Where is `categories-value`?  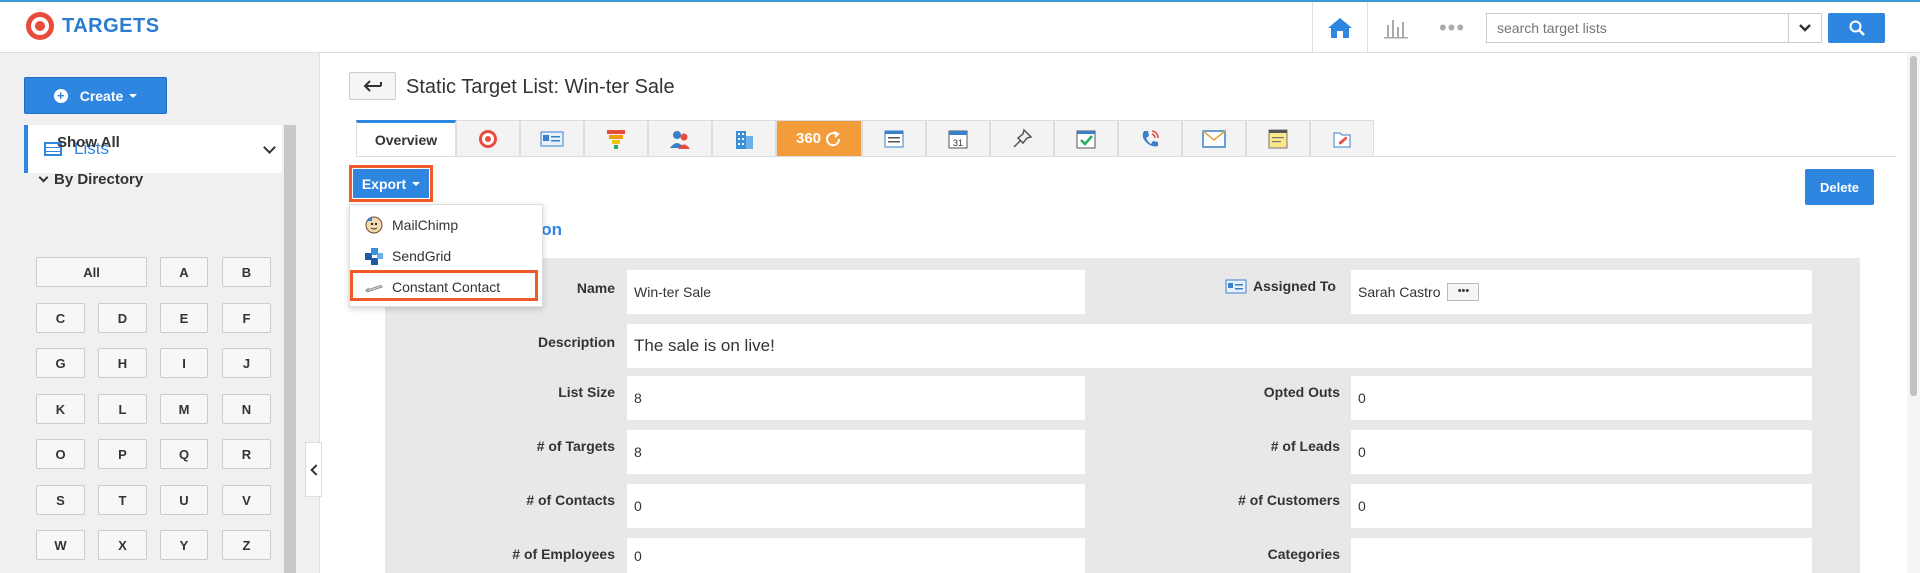 categories-value is located at coordinates (1581, 555).